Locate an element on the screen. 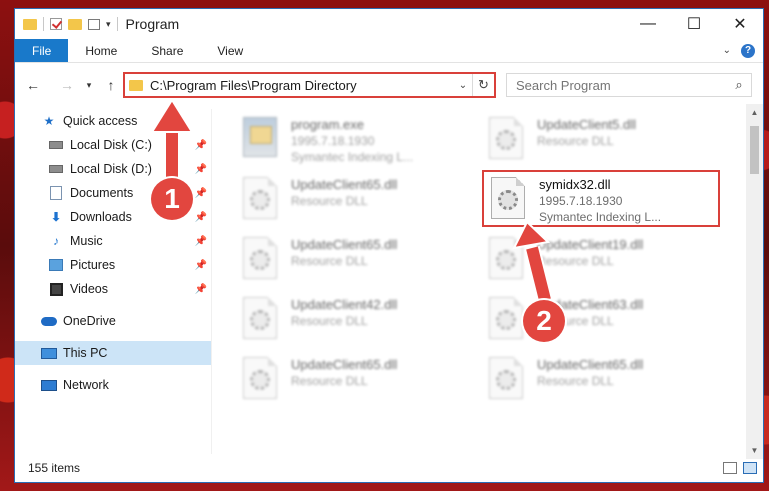 The width and height of the screenshot is (769, 491). file-name: UpdateClient65.dll is located at coordinates (590, 364).